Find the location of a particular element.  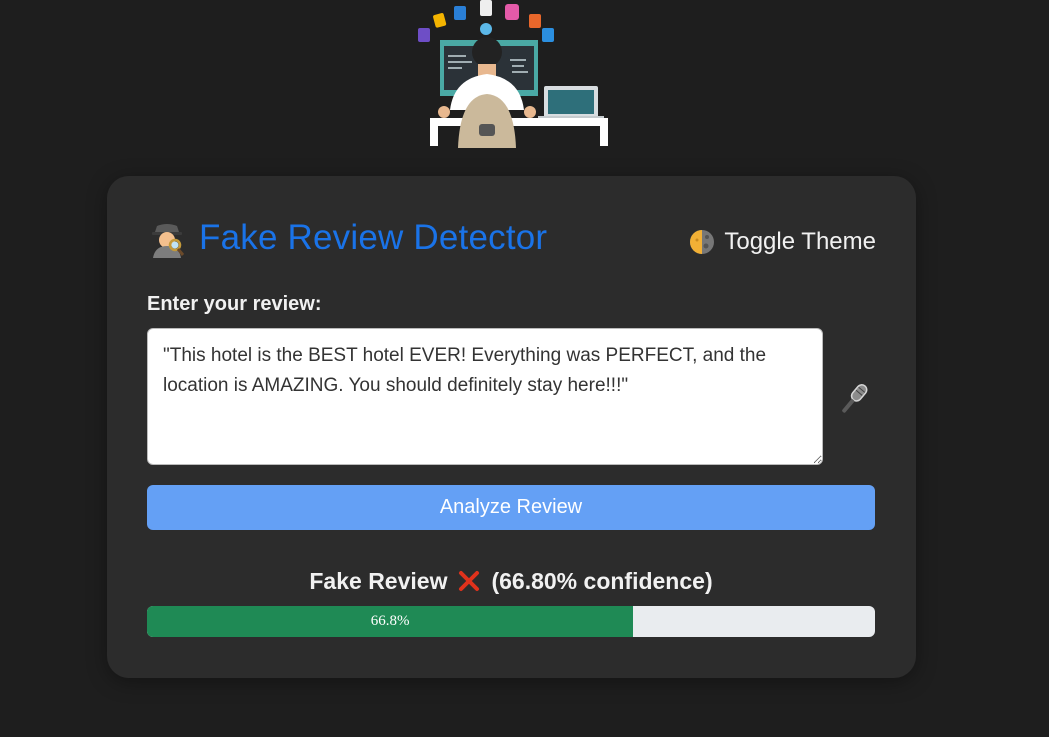

title-row: Fake Review Detector Toggle Theme is located at coordinates (511, 240).